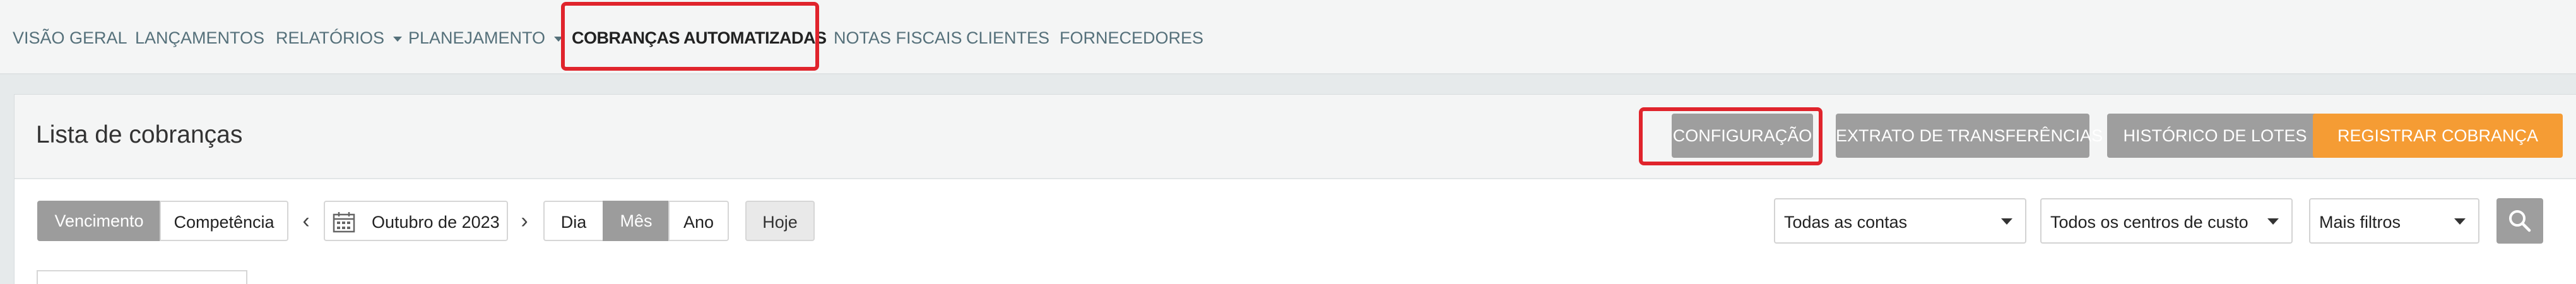  Describe the element at coordinates (306, 221) in the screenshot. I see `previous-period-button: ‹` at that location.